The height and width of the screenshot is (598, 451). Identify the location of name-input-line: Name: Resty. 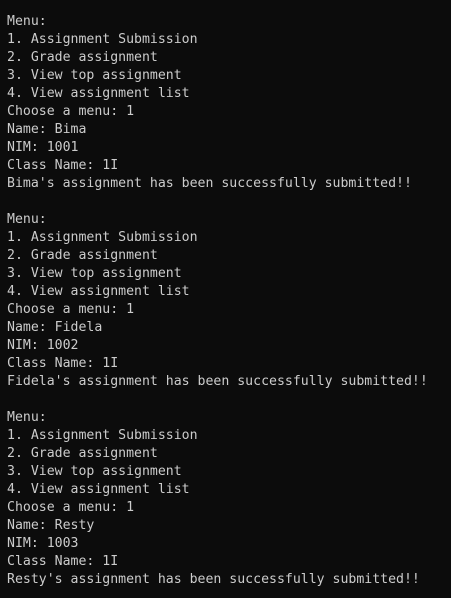
(51, 525).